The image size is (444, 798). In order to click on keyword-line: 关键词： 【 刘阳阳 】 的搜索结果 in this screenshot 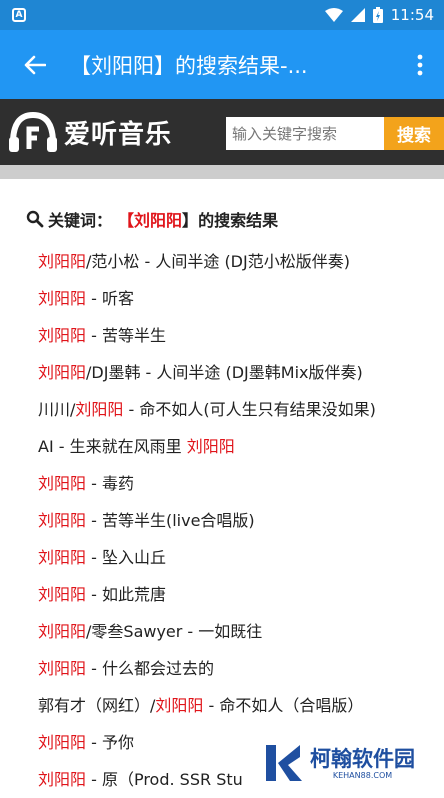, I will do `click(235, 219)`.